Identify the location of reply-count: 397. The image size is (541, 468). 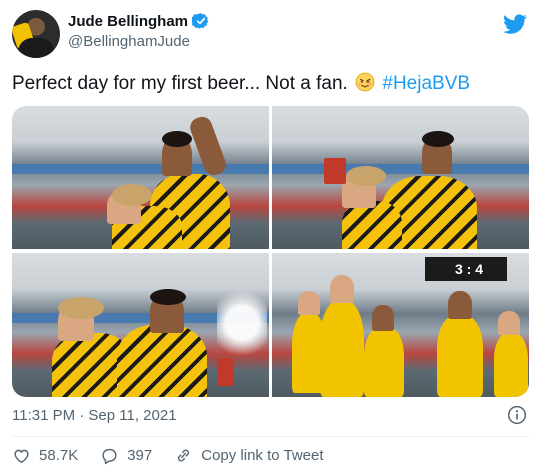
(140, 455).